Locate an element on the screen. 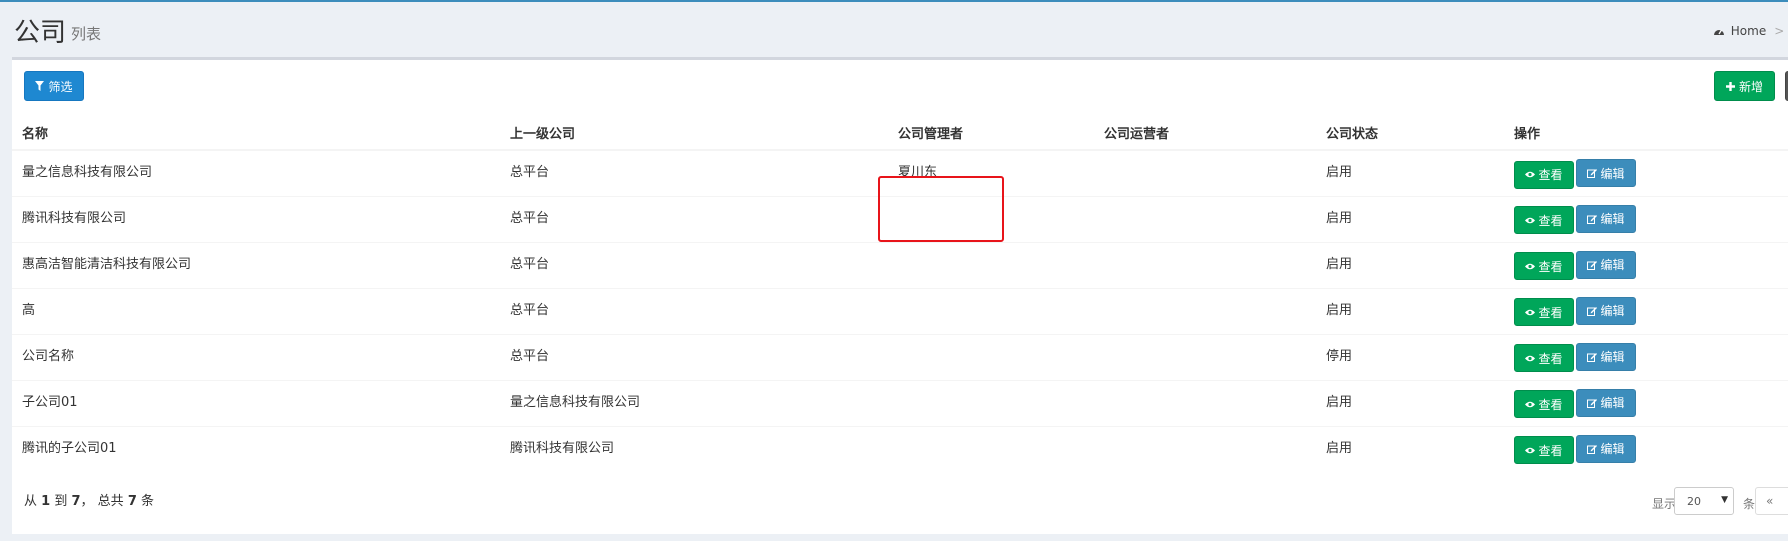 This screenshot has width=1788, height=541. cell-name: 量之信息科技有限公司 is located at coordinates (256, 172).